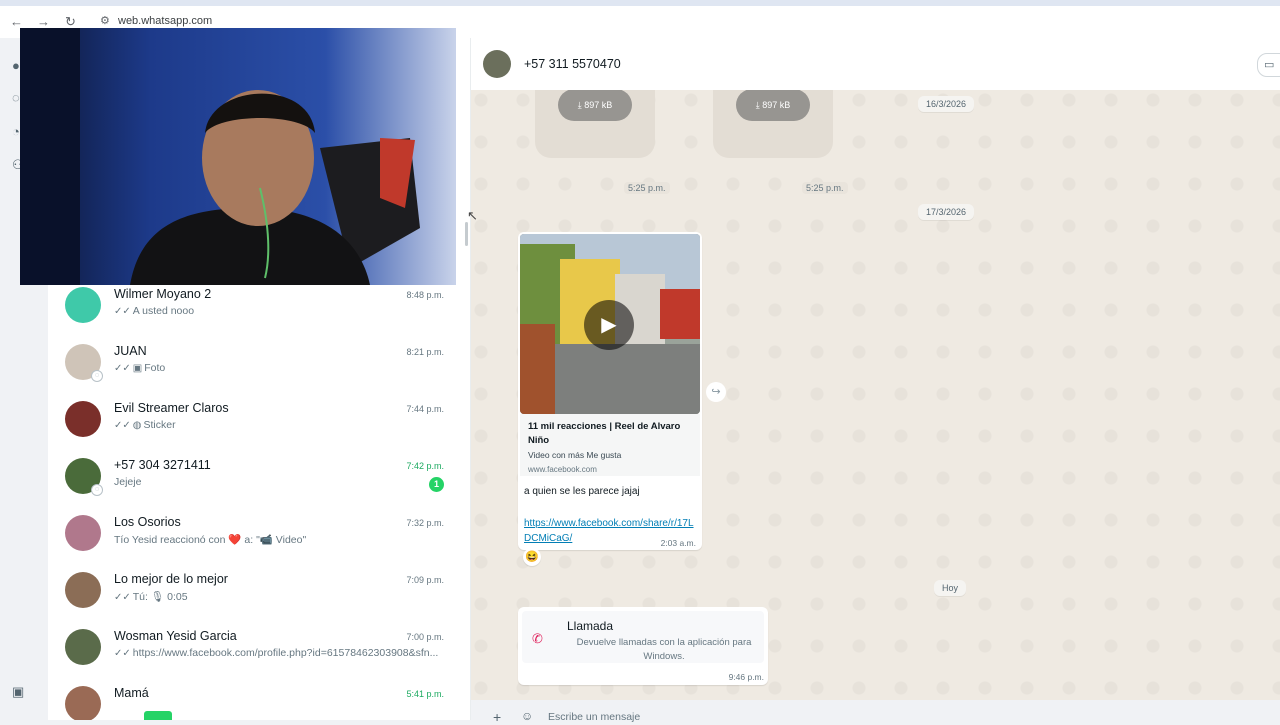  What do you see at coordinates (16, 65) in the screenshot?
I see `chats-icon: ●` at bounding box center [16, 65].